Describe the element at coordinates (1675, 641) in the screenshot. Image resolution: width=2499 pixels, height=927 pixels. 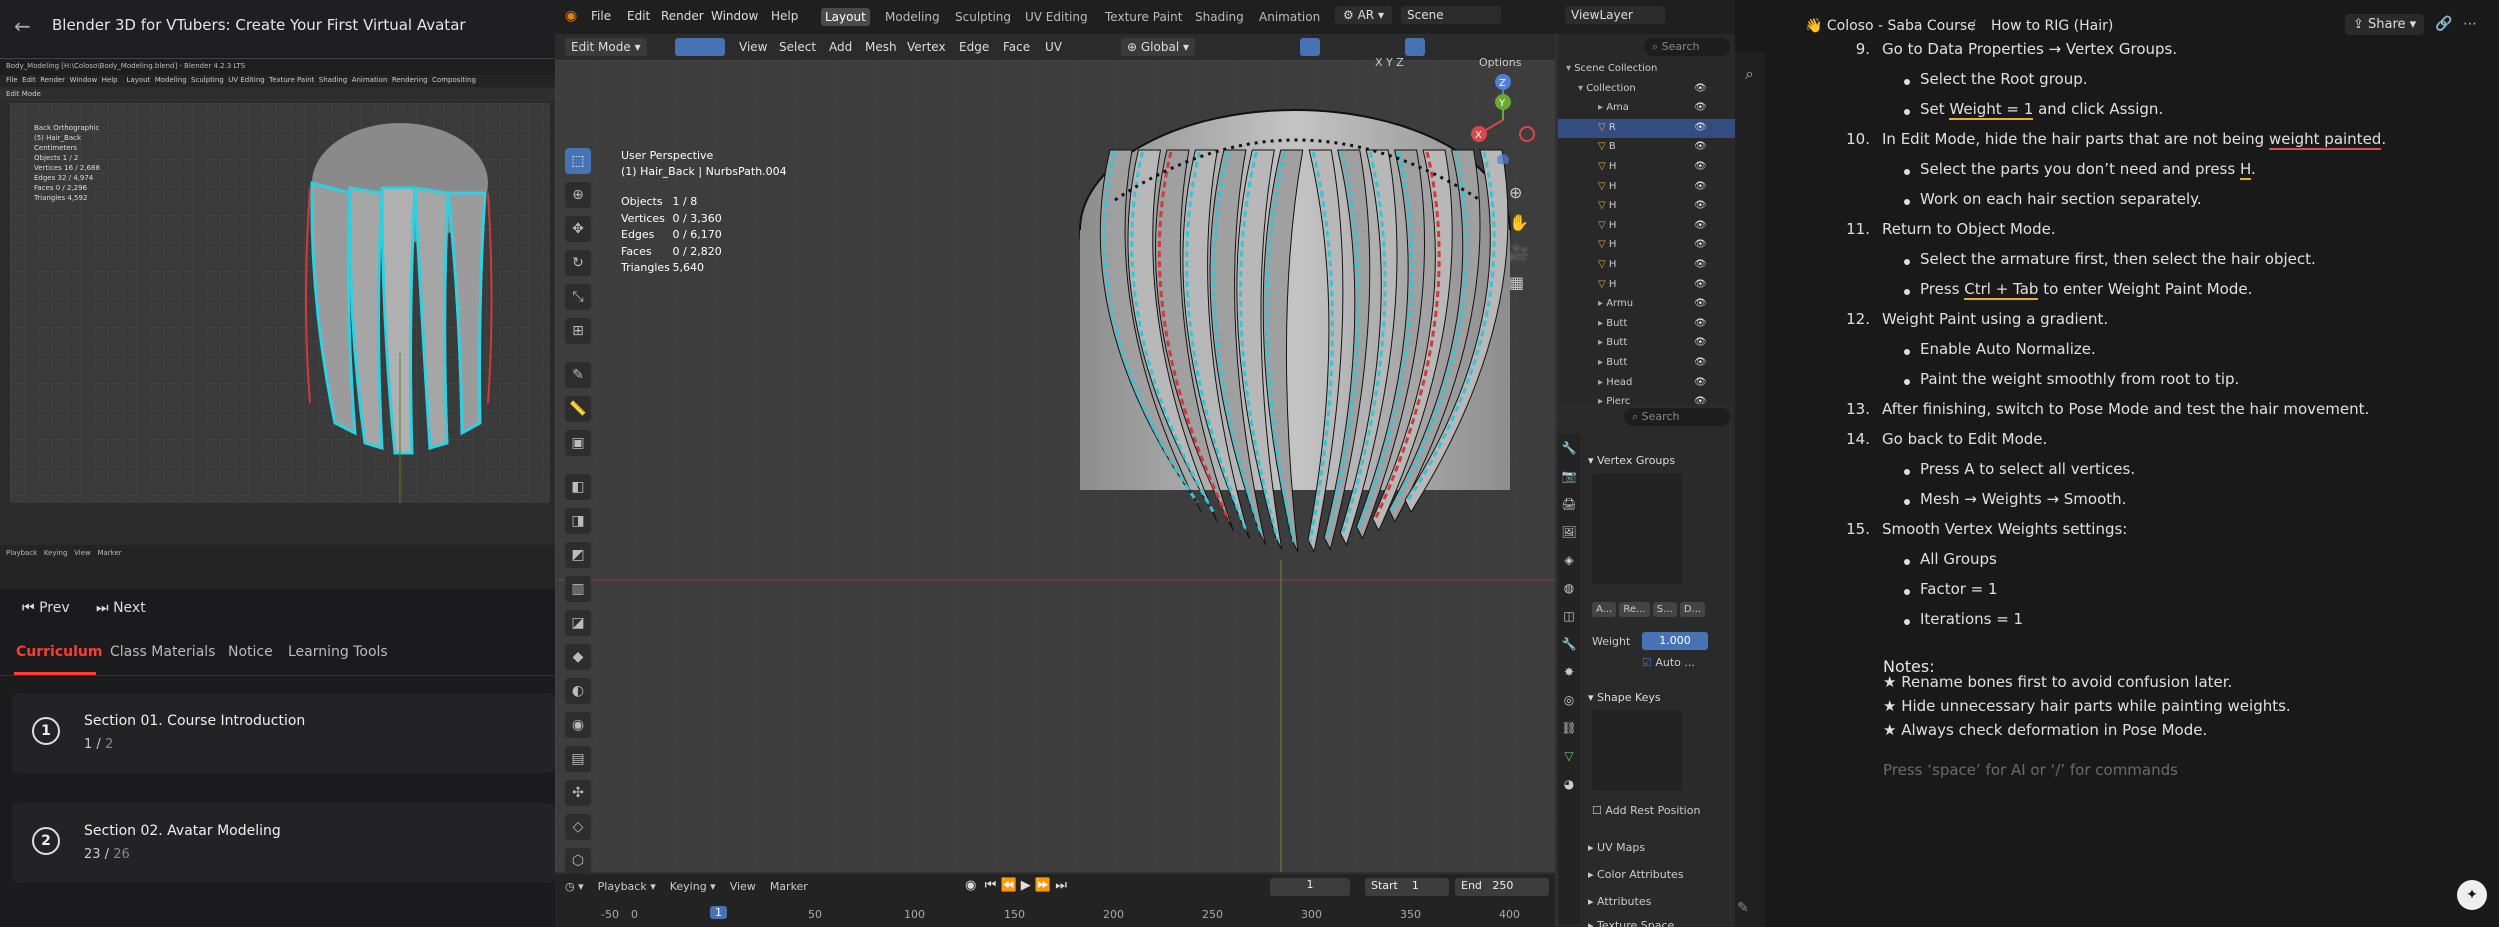
I see `weight-field: 1.000` at that location.